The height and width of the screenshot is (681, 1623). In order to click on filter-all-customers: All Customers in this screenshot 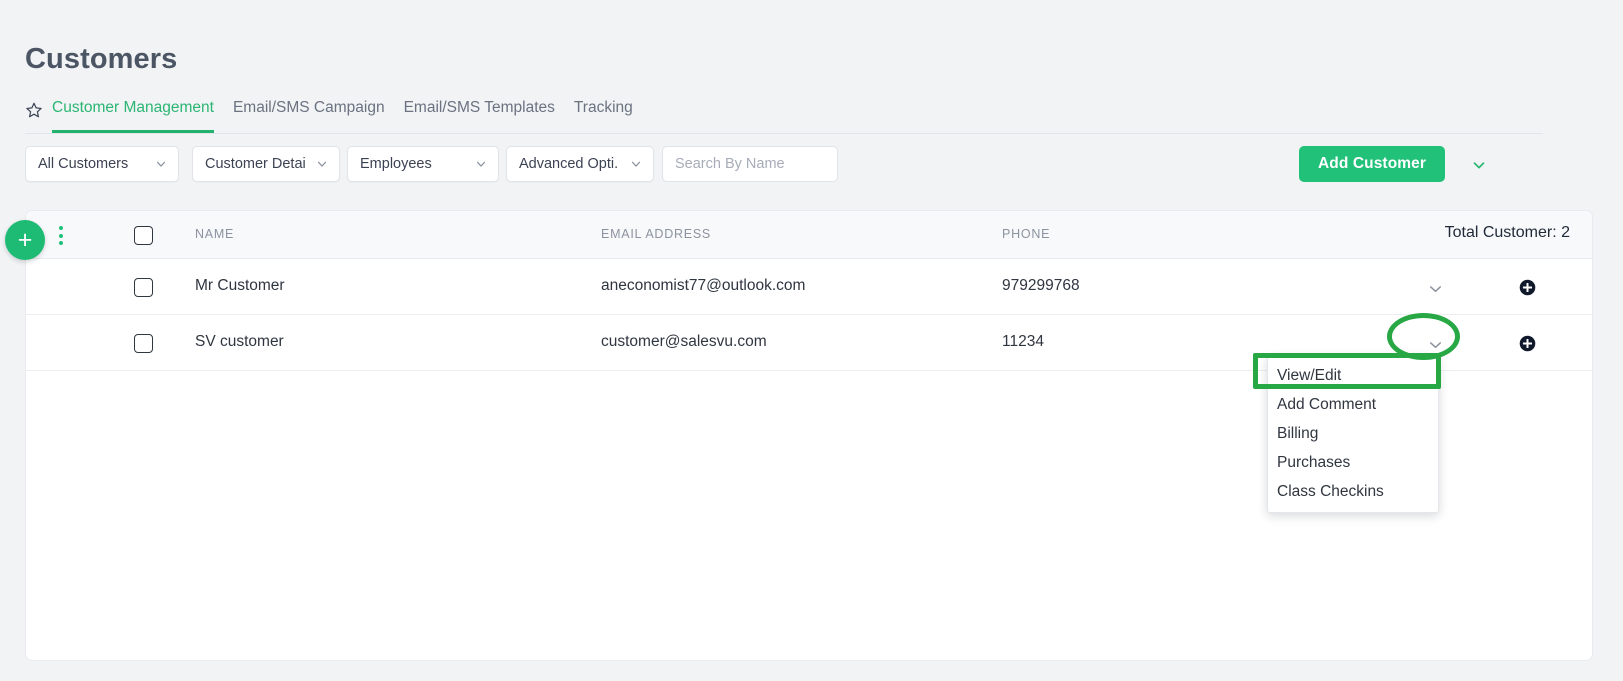, I will do `click(102, 164)`.